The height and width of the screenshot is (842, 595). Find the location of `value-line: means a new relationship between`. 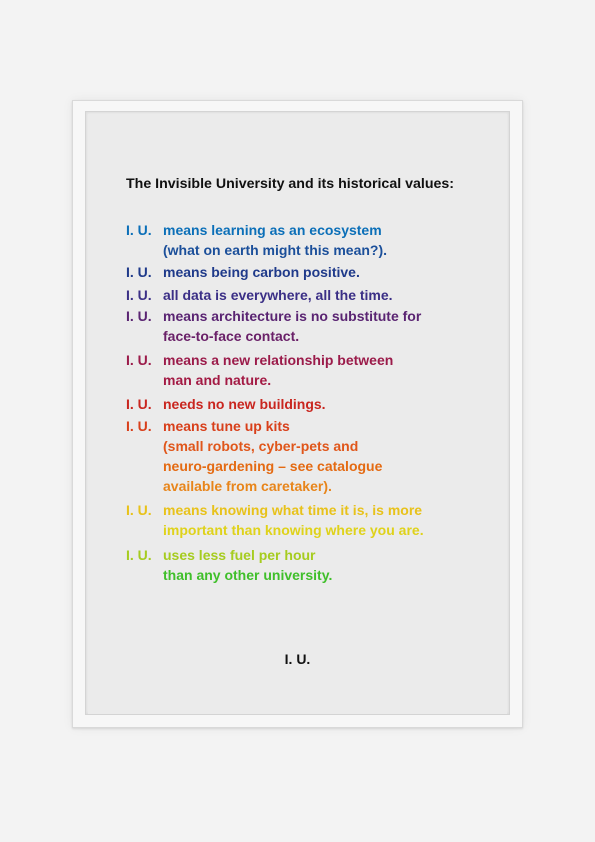

value-line: means a new relationship between is located at coordinates (278, 360).